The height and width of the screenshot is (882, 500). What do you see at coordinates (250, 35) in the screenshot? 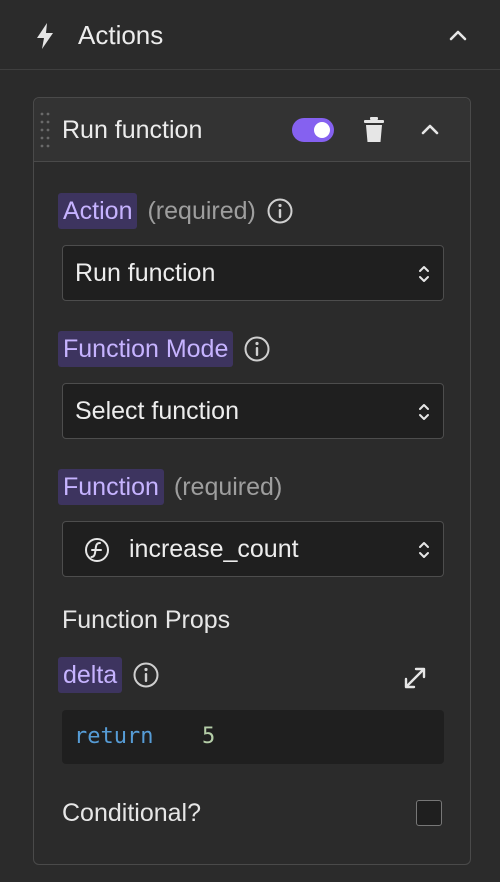
I see `actions-section-header: Actions` at bounding box center [250, 35].